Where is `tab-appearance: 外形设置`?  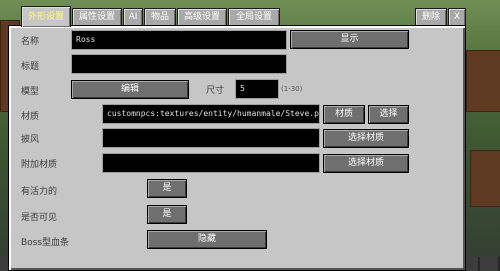 tab-appearance: 外形设置 is located at coordinates (46, 16).